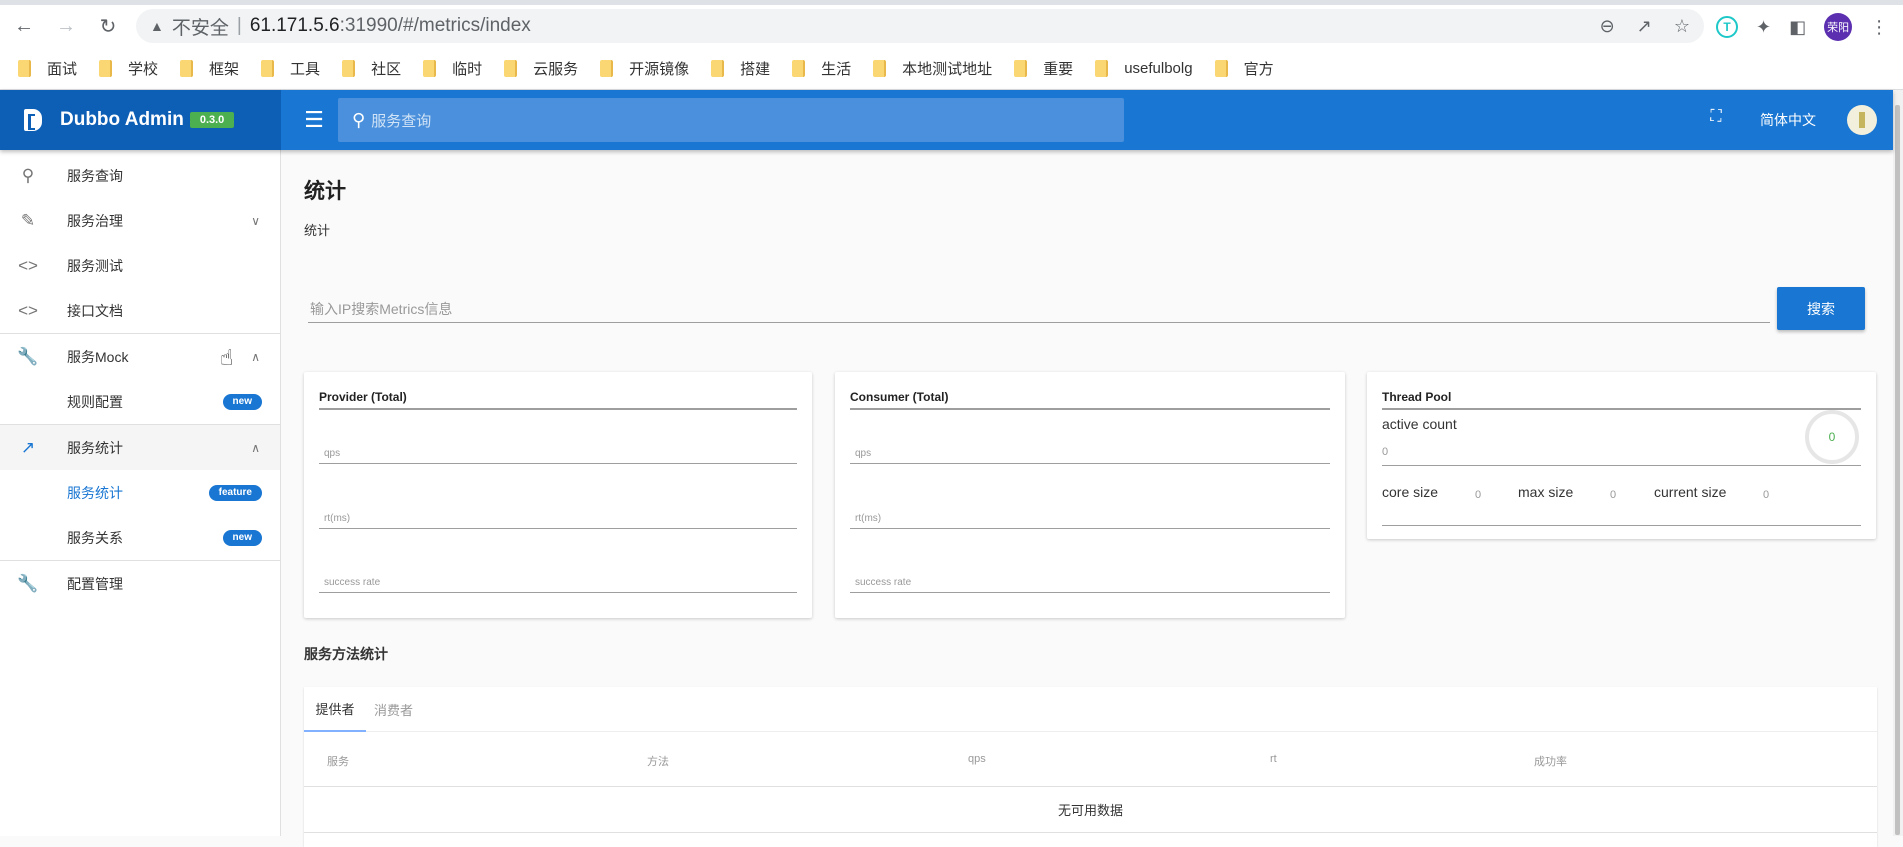 Image resolution: width=1903 pixels, height=847 pixels. Describe the element at coordinates (558, 516) in the screenshot. I see `provider-rt-field: rt(ms)` at that location.